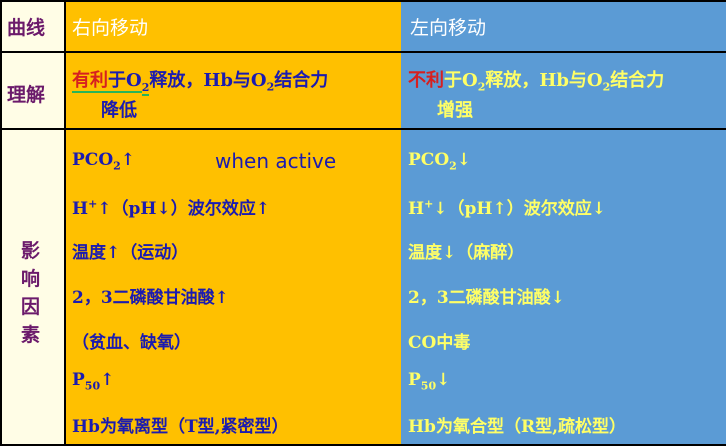 This screenshot has height=446, width=726. Describe the element at coordinates (461, 80) in the screenshot. I see `understanding-left-a: 于O` at that location.